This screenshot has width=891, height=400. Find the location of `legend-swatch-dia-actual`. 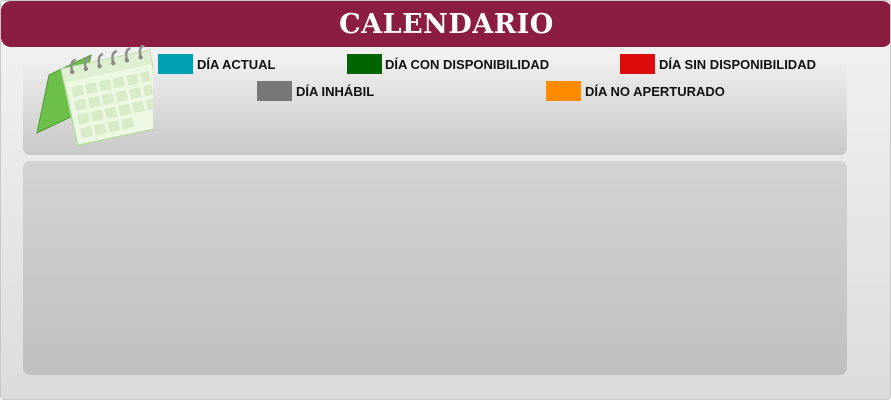

legend-swatch-dia-actual is located at coordinates (175, 64).